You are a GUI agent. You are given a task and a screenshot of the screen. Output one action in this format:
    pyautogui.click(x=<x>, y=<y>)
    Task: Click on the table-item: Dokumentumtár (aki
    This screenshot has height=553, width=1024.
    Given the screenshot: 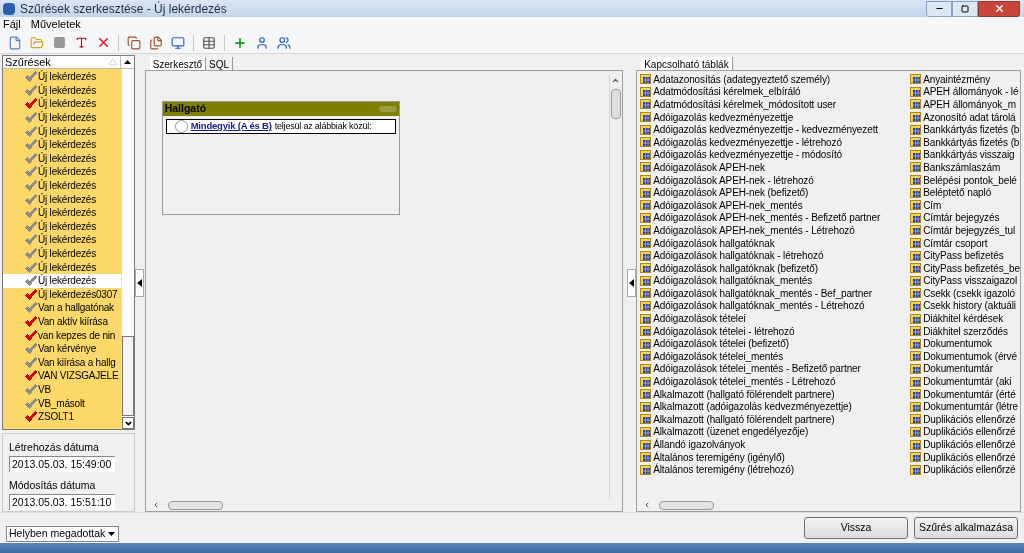 What is the action you would take?
    pyautogui.click(x=965, y=381)
    